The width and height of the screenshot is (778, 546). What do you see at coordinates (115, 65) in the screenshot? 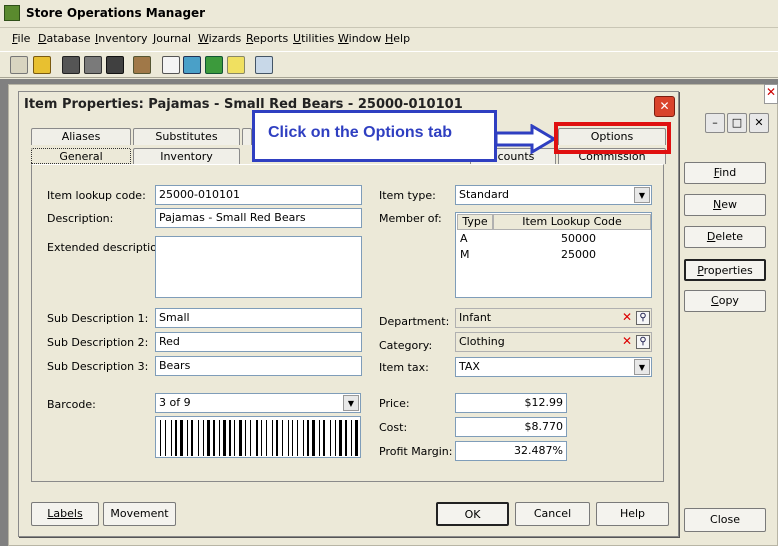
I see `truck-icon` at bounding box center [115, 65].